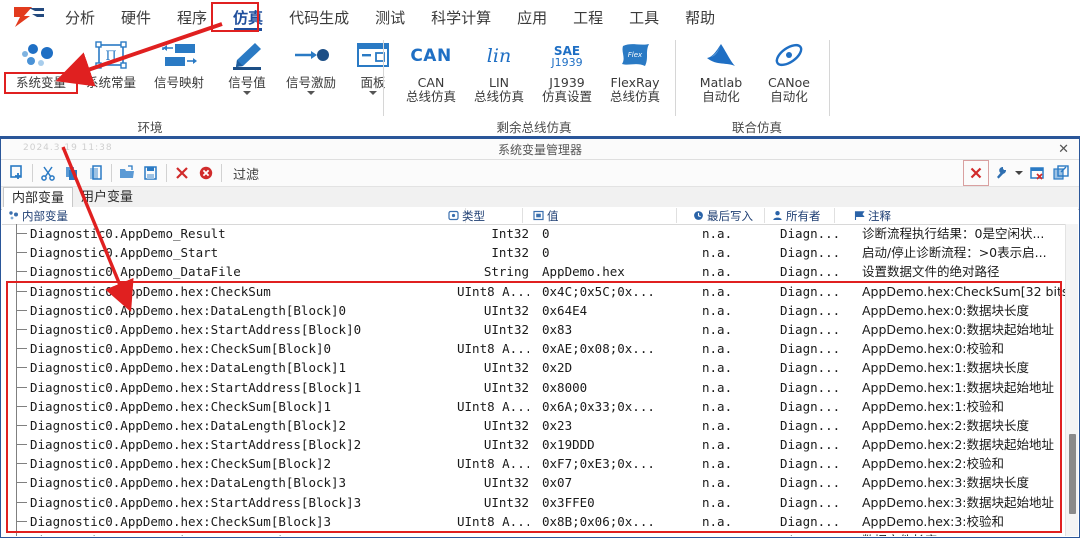 Image resolution: width=1080 pixels, height=538 pixels. I want to click on menu-item-9: 工具, so click(644, 17).